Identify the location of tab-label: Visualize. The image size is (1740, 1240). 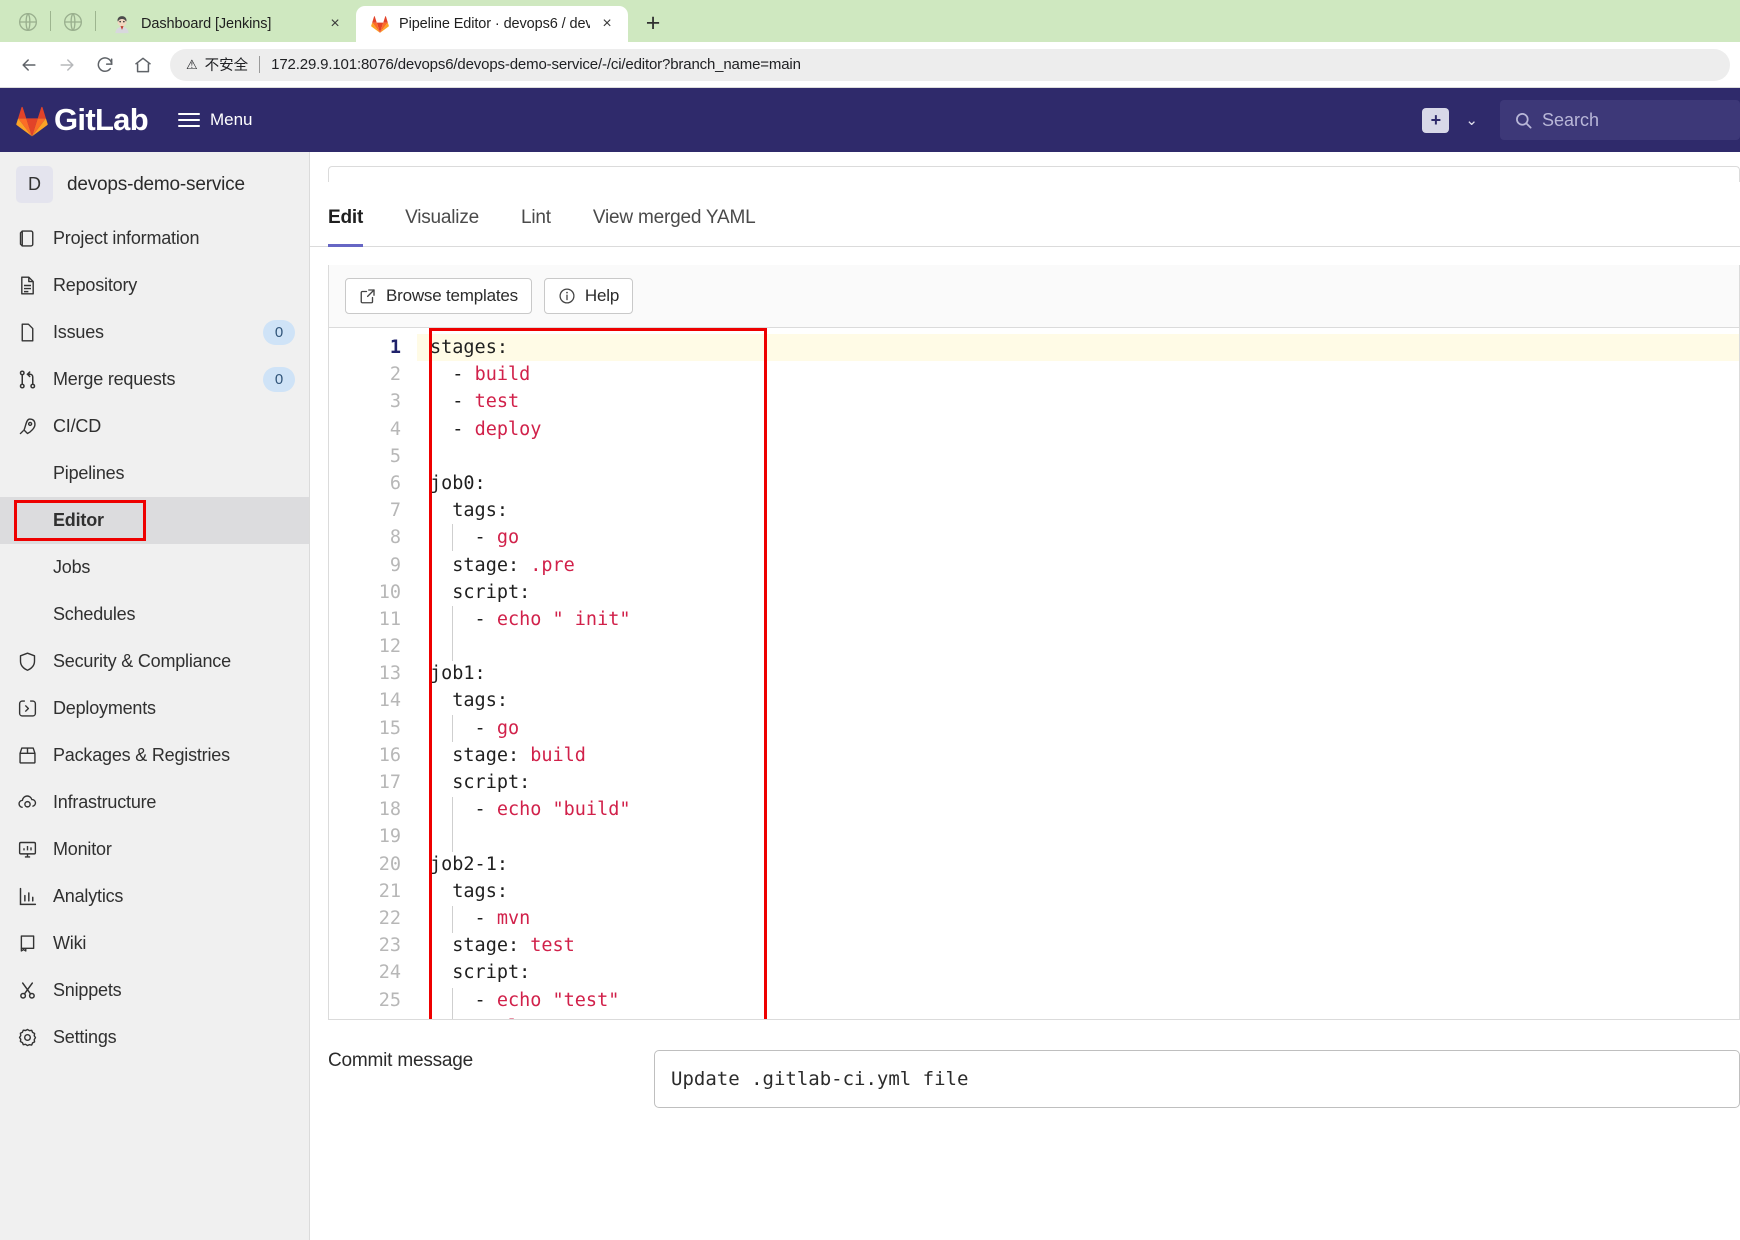
(442, 217).